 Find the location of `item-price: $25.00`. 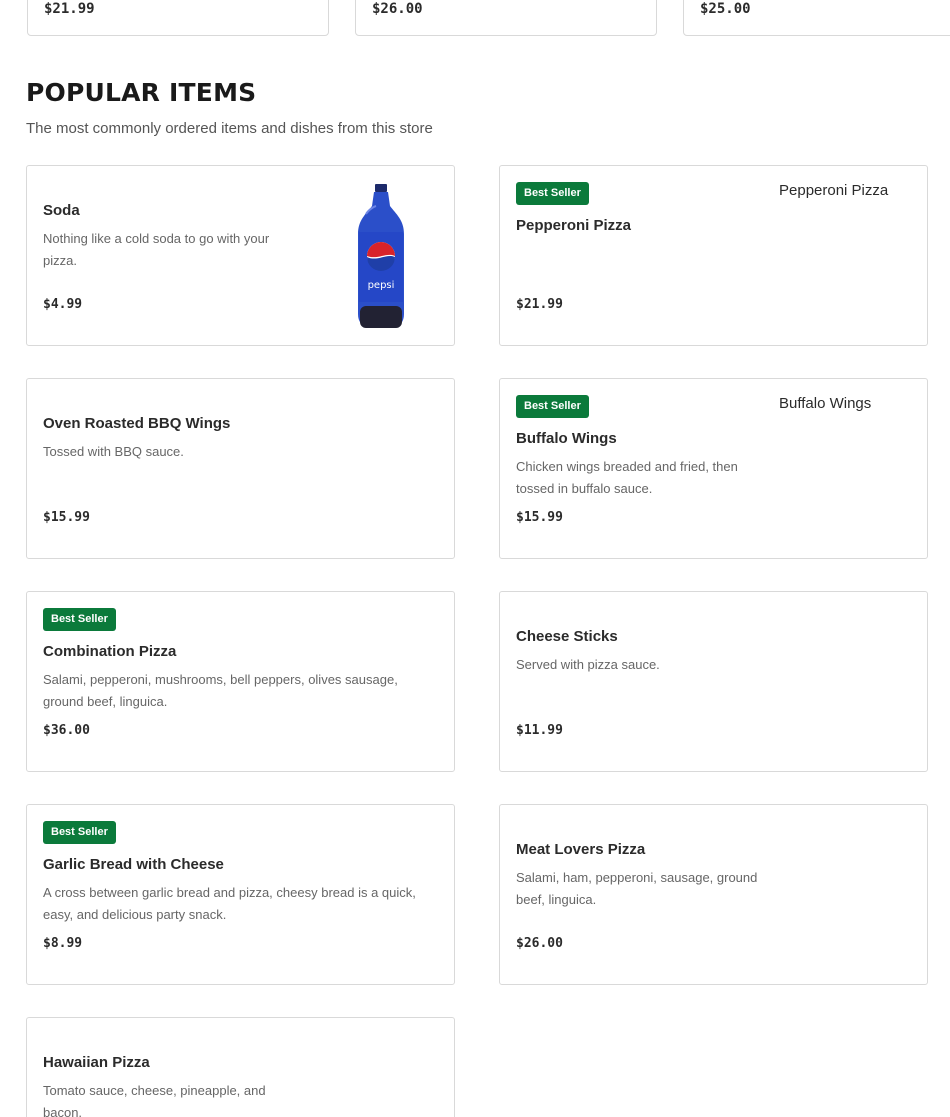

item-price: $25.00 is located at coordinates (725, 9).